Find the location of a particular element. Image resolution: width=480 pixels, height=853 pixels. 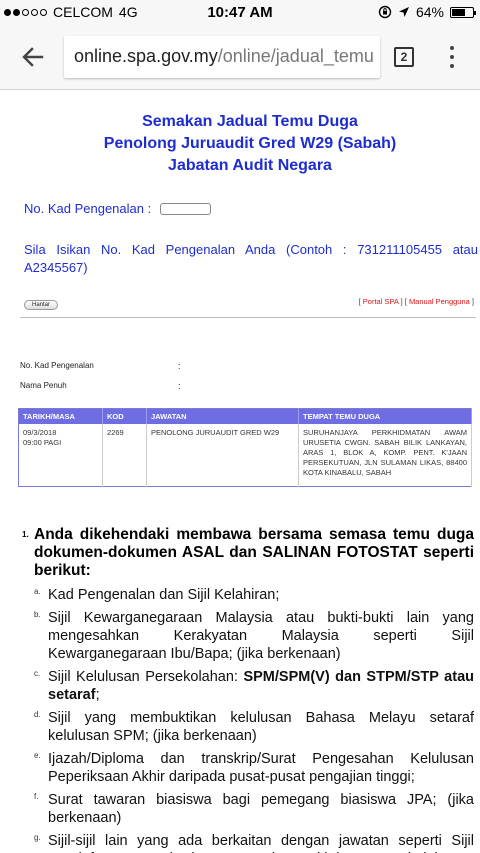

page-department: Jabatan Audit Negara is located at coordinates (250, 165).